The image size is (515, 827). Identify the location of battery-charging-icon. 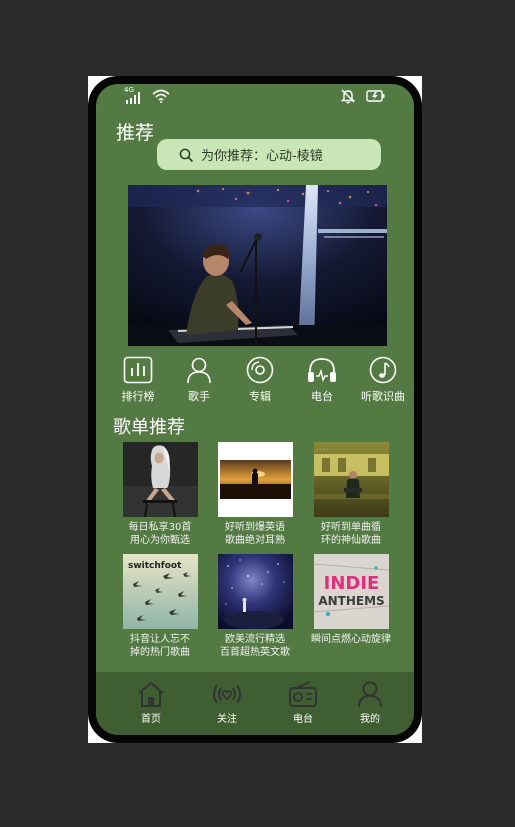
(375, 96).